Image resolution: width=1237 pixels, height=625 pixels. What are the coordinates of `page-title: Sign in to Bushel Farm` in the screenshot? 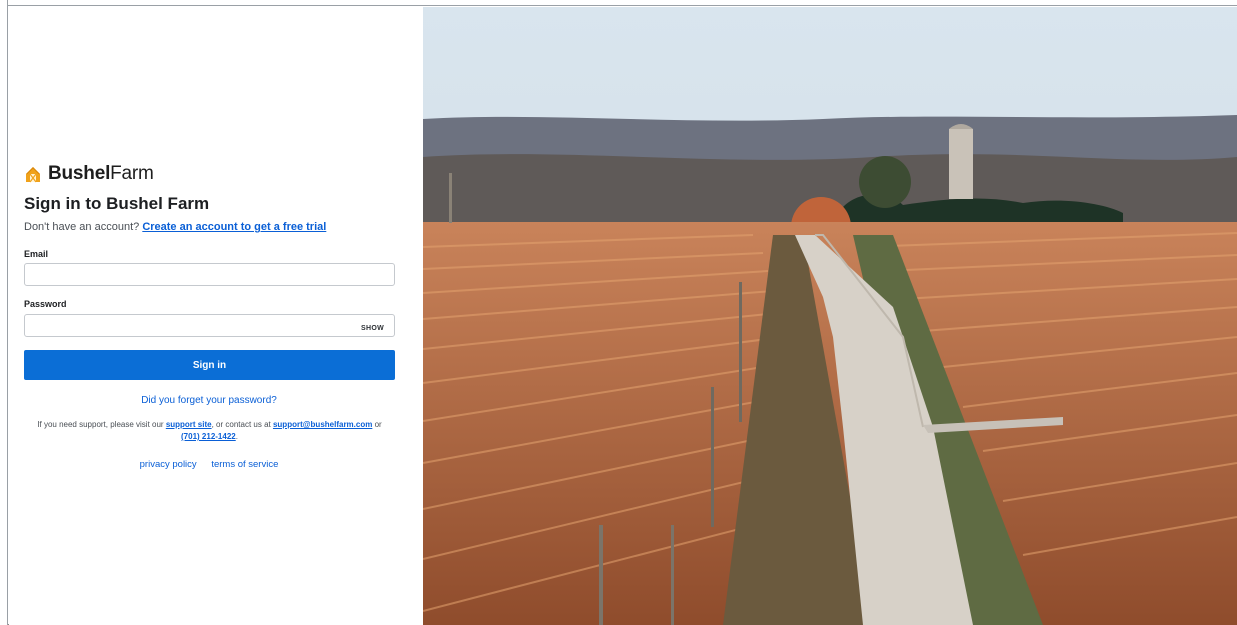 It's located at (117, 203).